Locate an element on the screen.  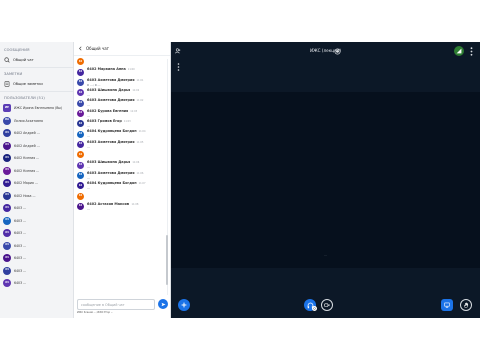
record-icon is located at coordinates (337, 51).